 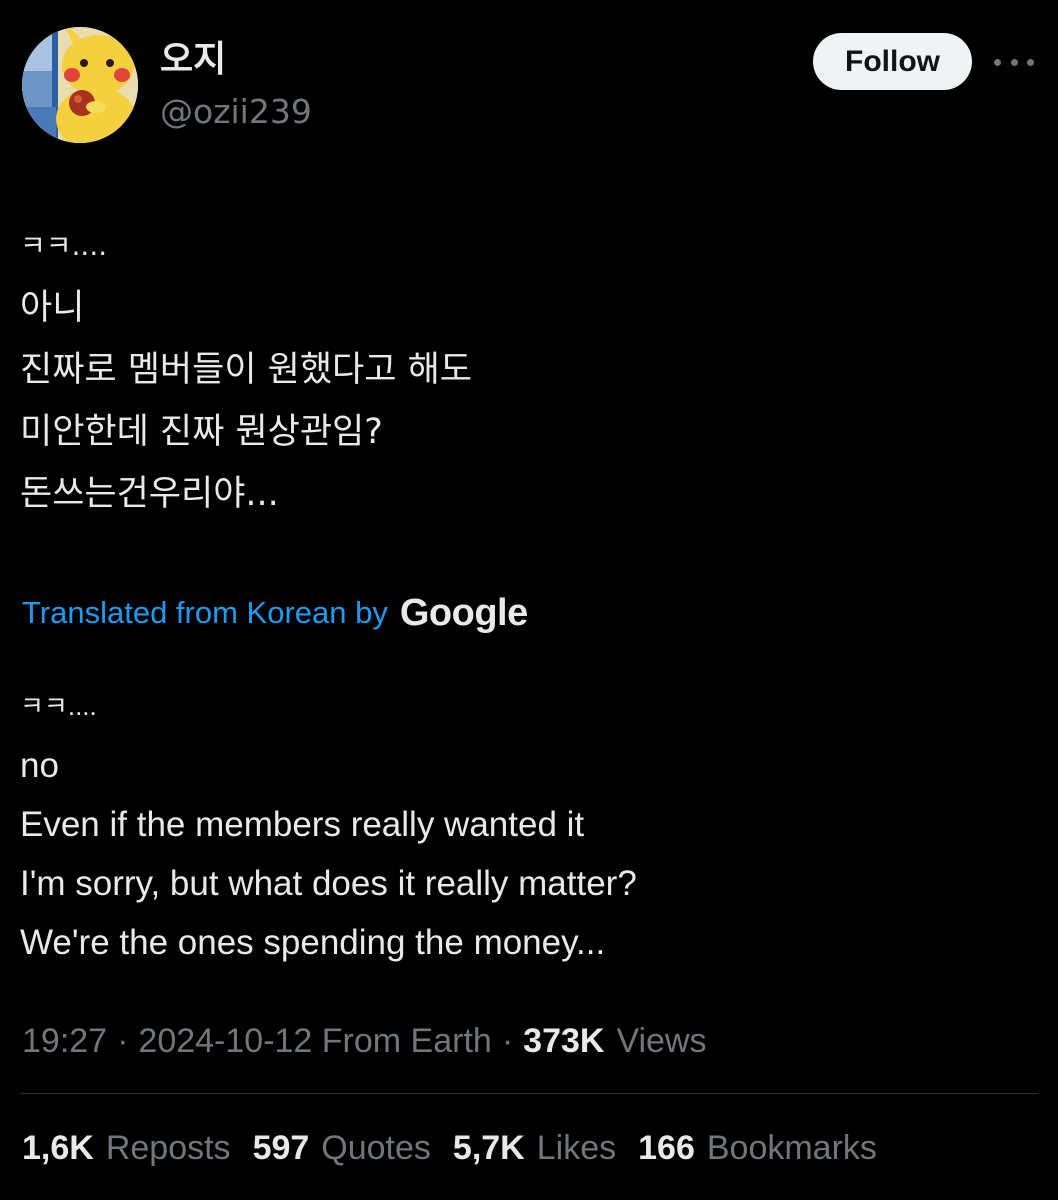 I want to click on stat-label: Quotes, so click(x=376, y=1147).